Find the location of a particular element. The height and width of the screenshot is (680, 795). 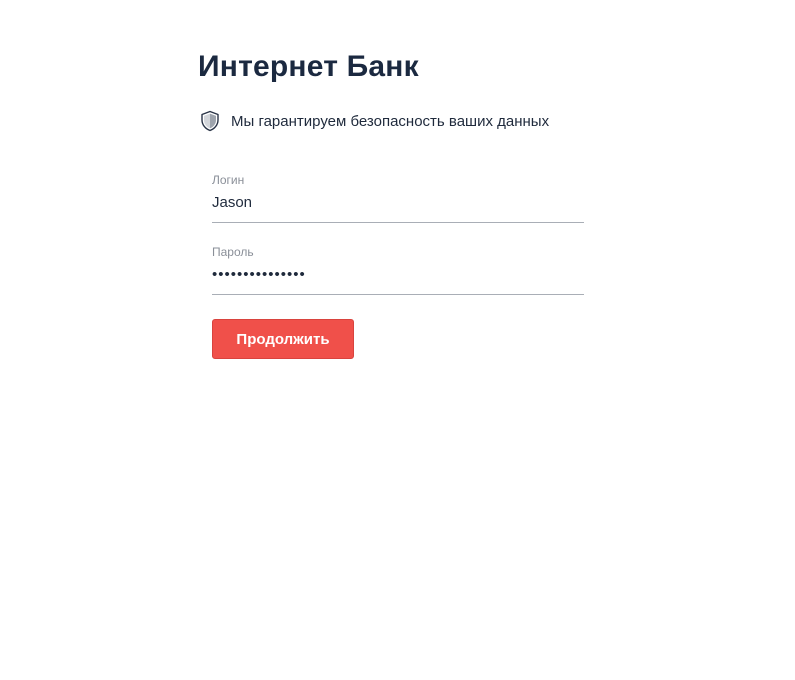

password-field: Пароль ••••••••••••••• is located at coordinates (398, 269).